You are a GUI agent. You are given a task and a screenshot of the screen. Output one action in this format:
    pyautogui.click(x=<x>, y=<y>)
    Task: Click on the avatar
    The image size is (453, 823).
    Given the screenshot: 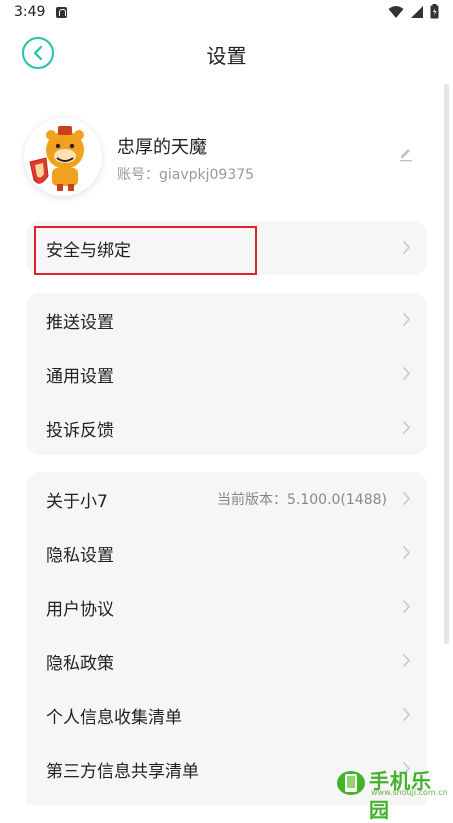 What is the action you would take?
    pyautogui.click(x=63, y=157)
    